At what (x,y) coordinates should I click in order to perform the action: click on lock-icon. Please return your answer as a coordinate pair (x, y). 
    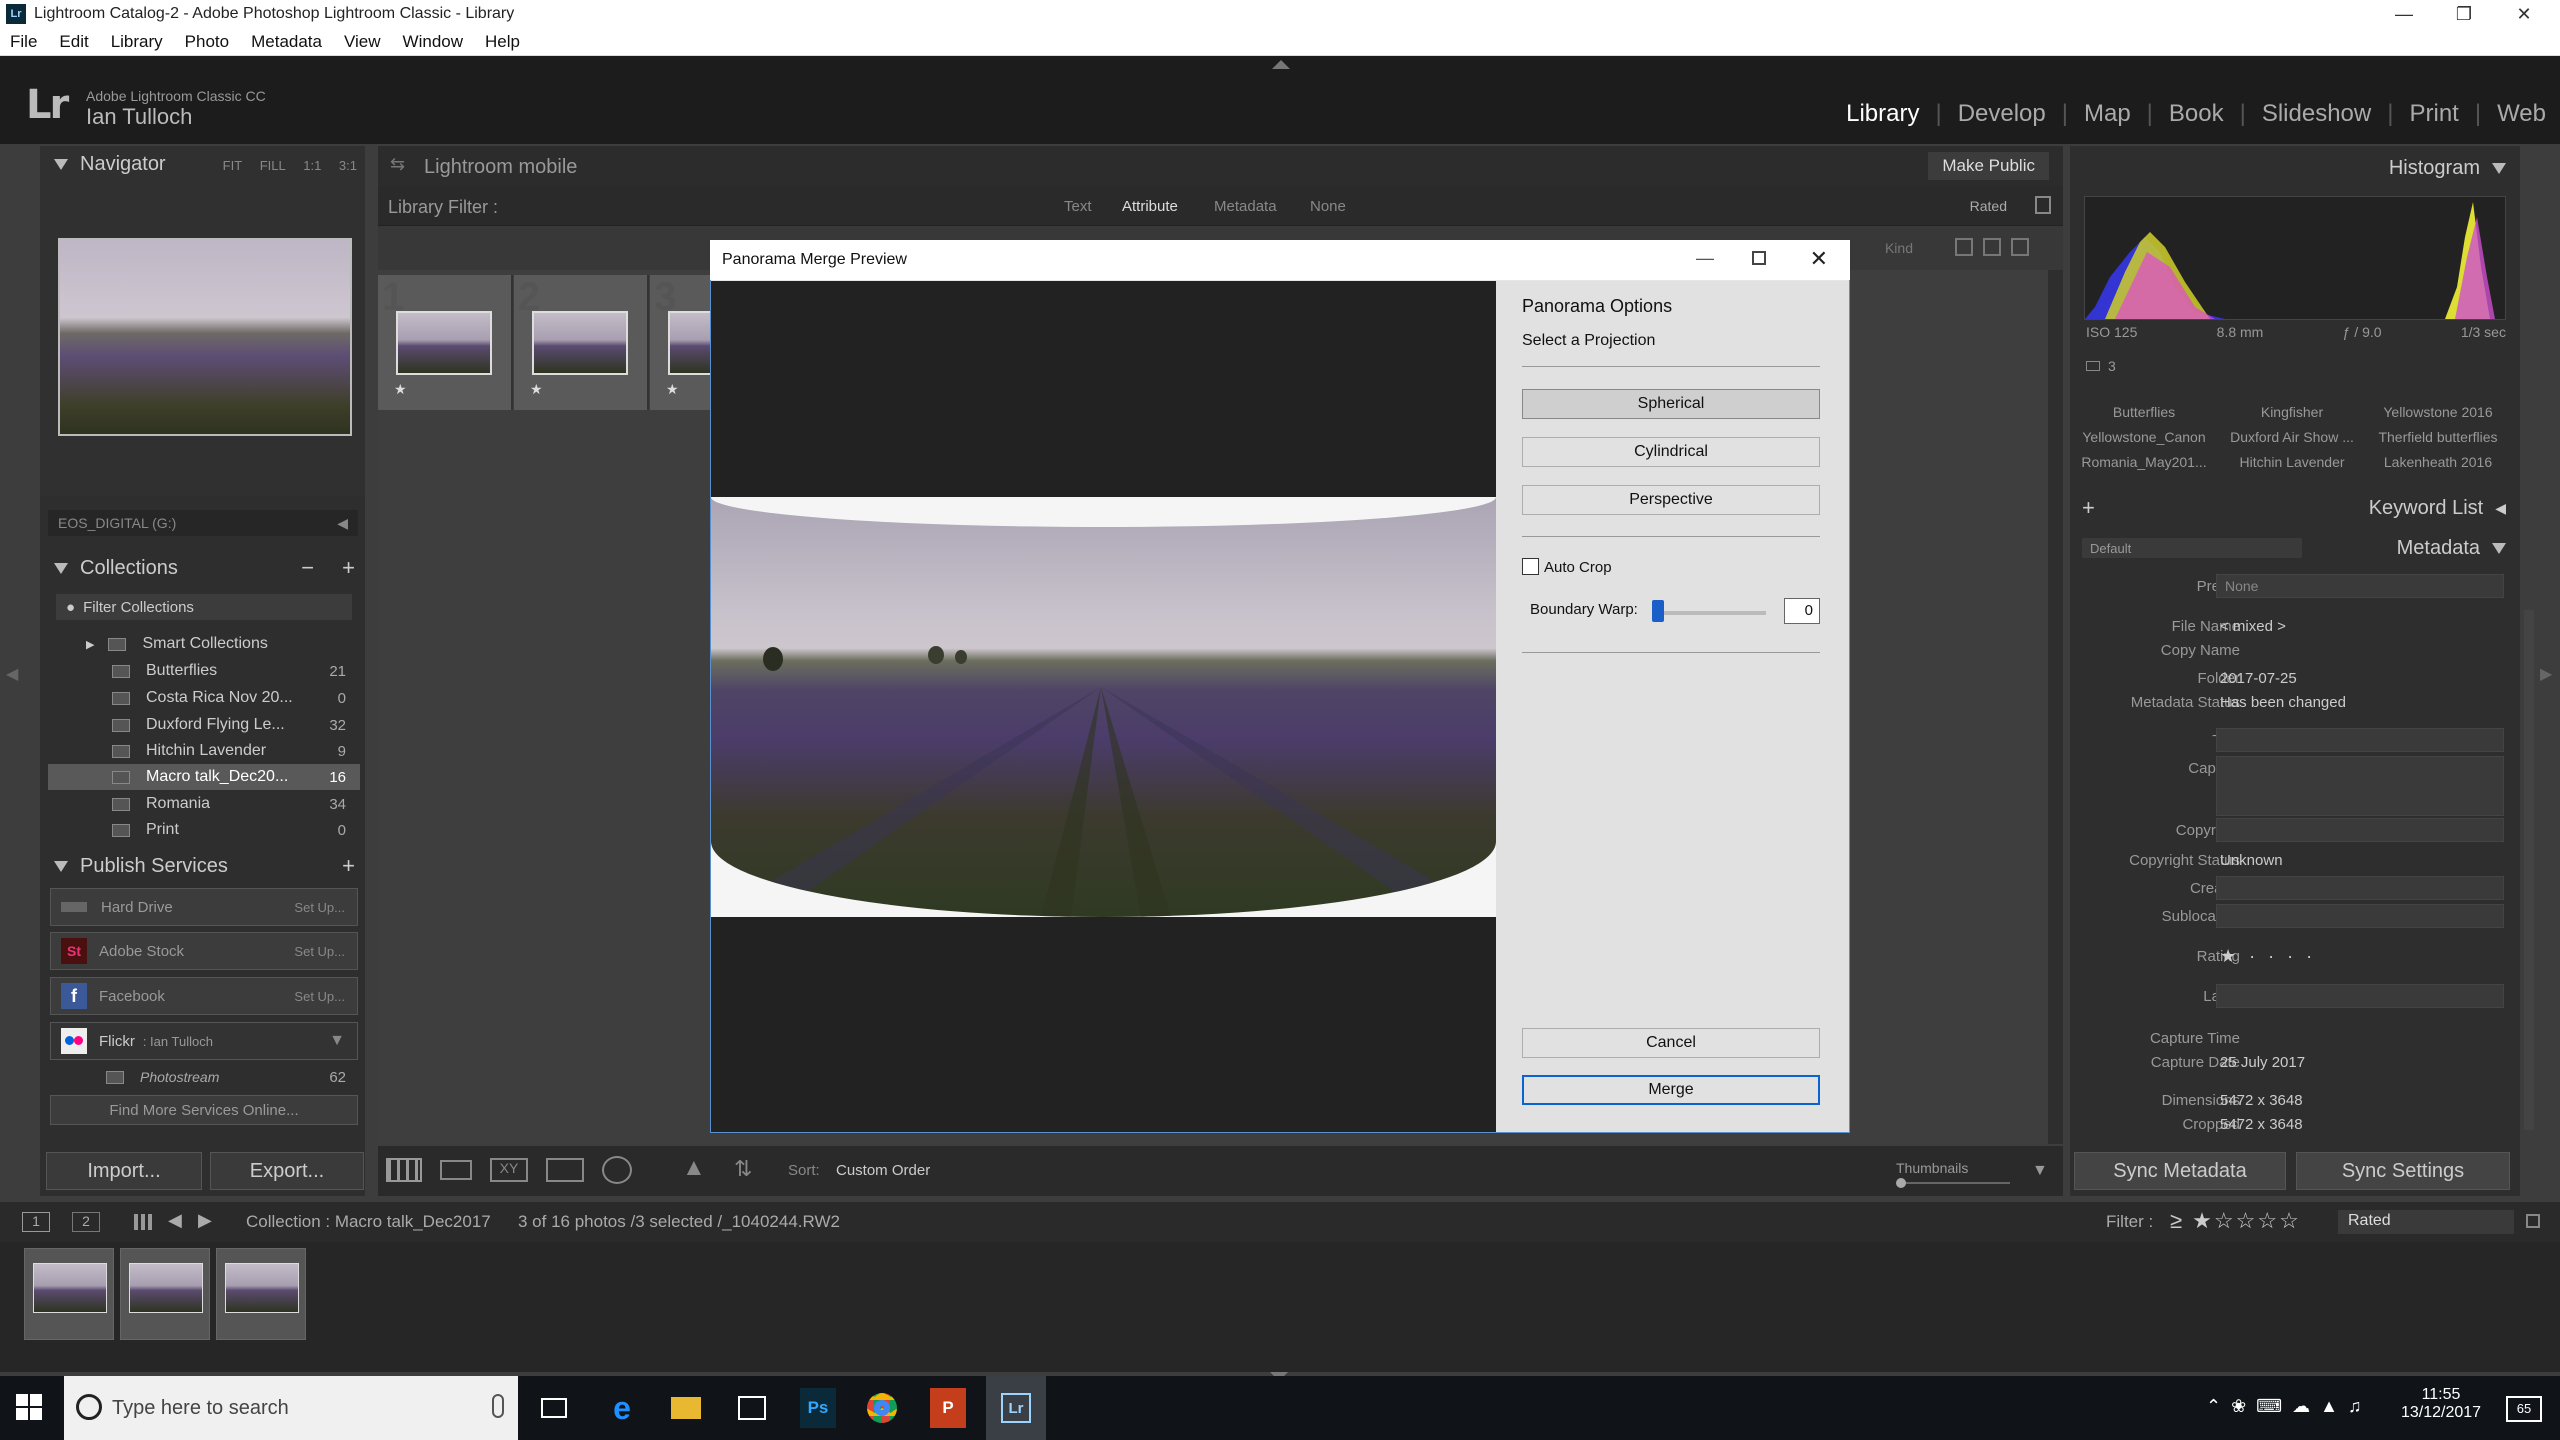
    Looking at the image, I should click on (2043, 205).